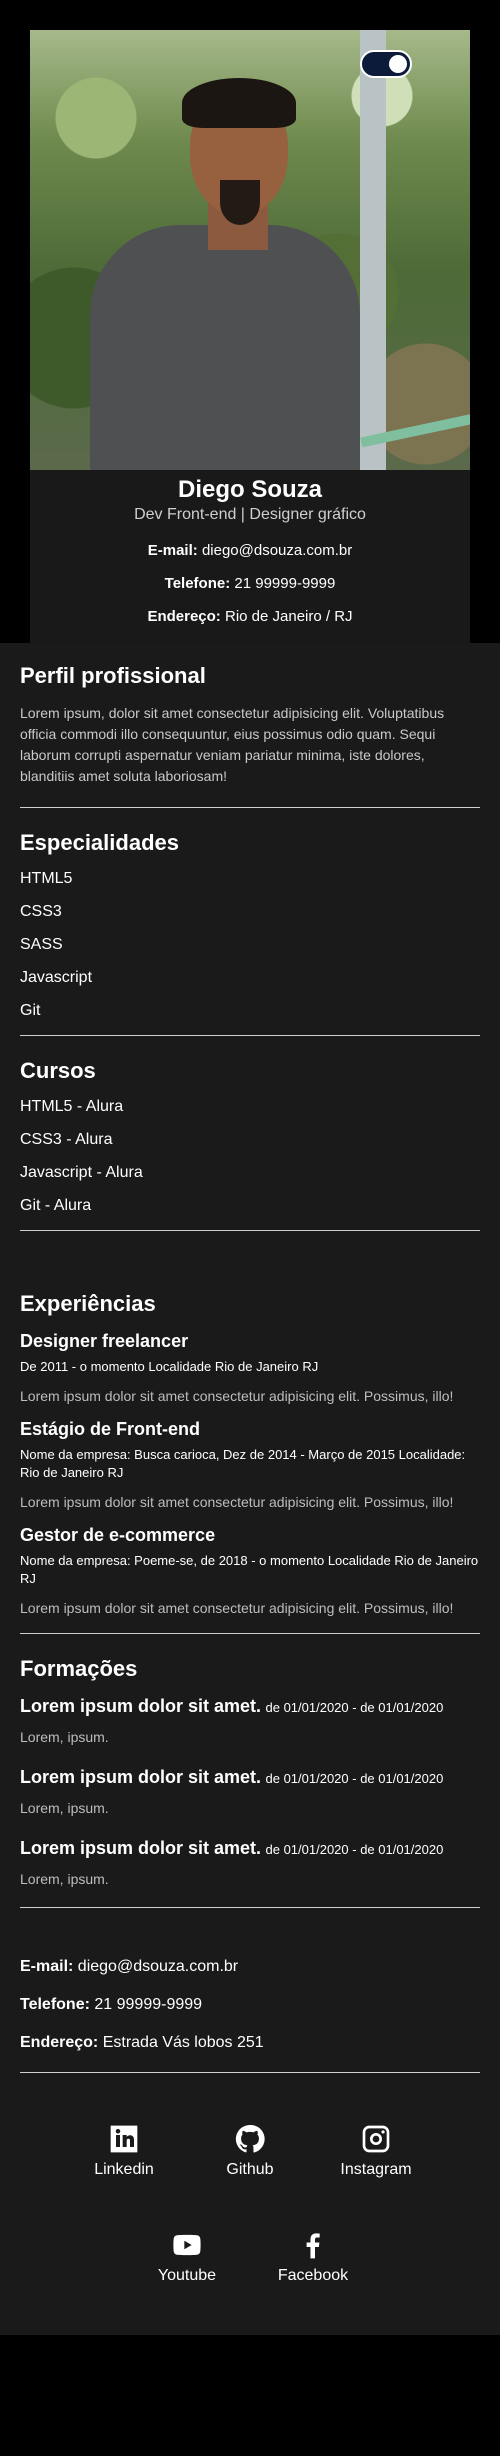  I want to click on experiencias-title: Experiências, so click(88, 1303).